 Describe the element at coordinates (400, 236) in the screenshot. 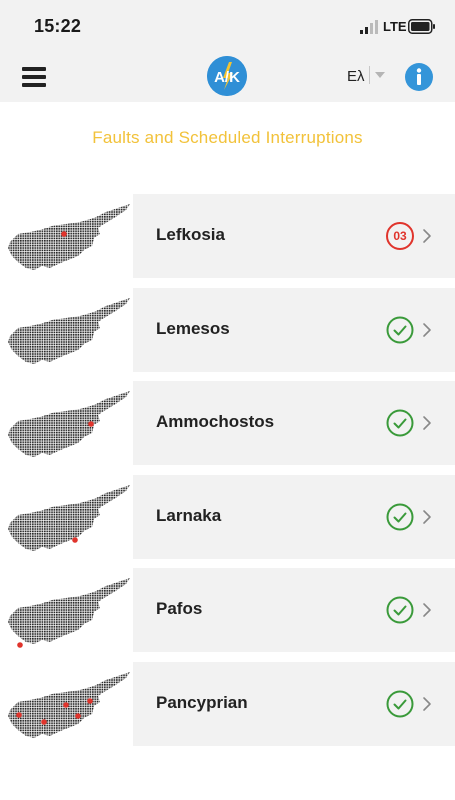

I see `fault-count-badge: 03` at that location.